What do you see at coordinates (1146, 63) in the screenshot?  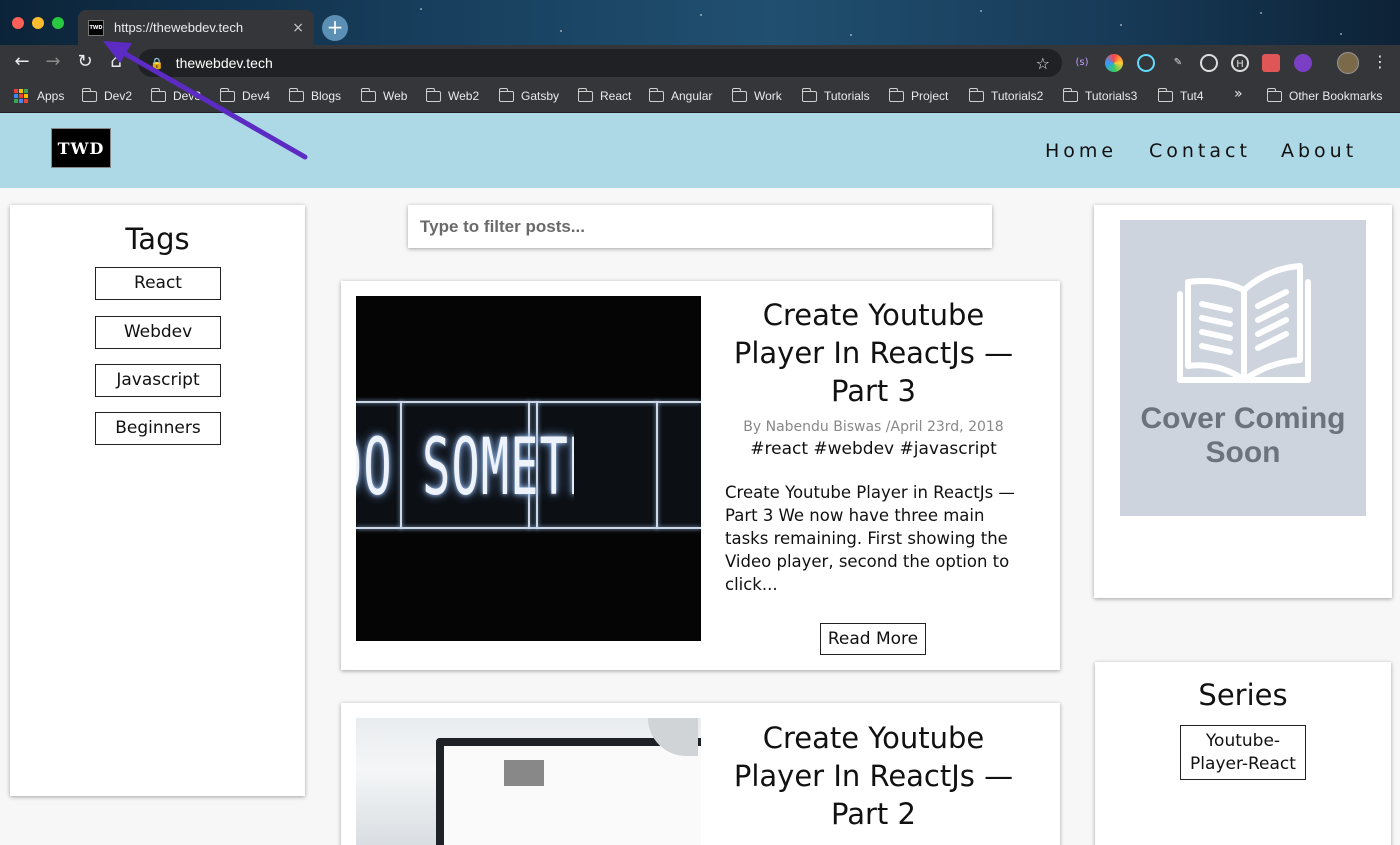 I see `react-devtools-icon` at bounding box center [1146, 63].